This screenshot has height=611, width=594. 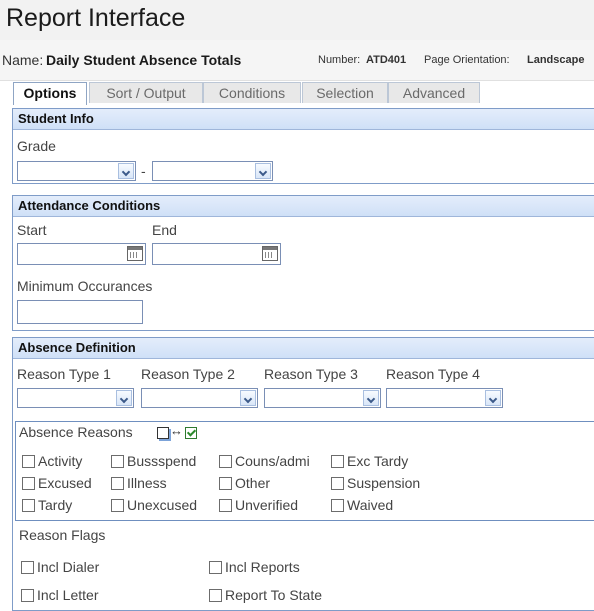 I want to click on flag-label-incl-reports: Incl Reports, so click(x=262, y=567).